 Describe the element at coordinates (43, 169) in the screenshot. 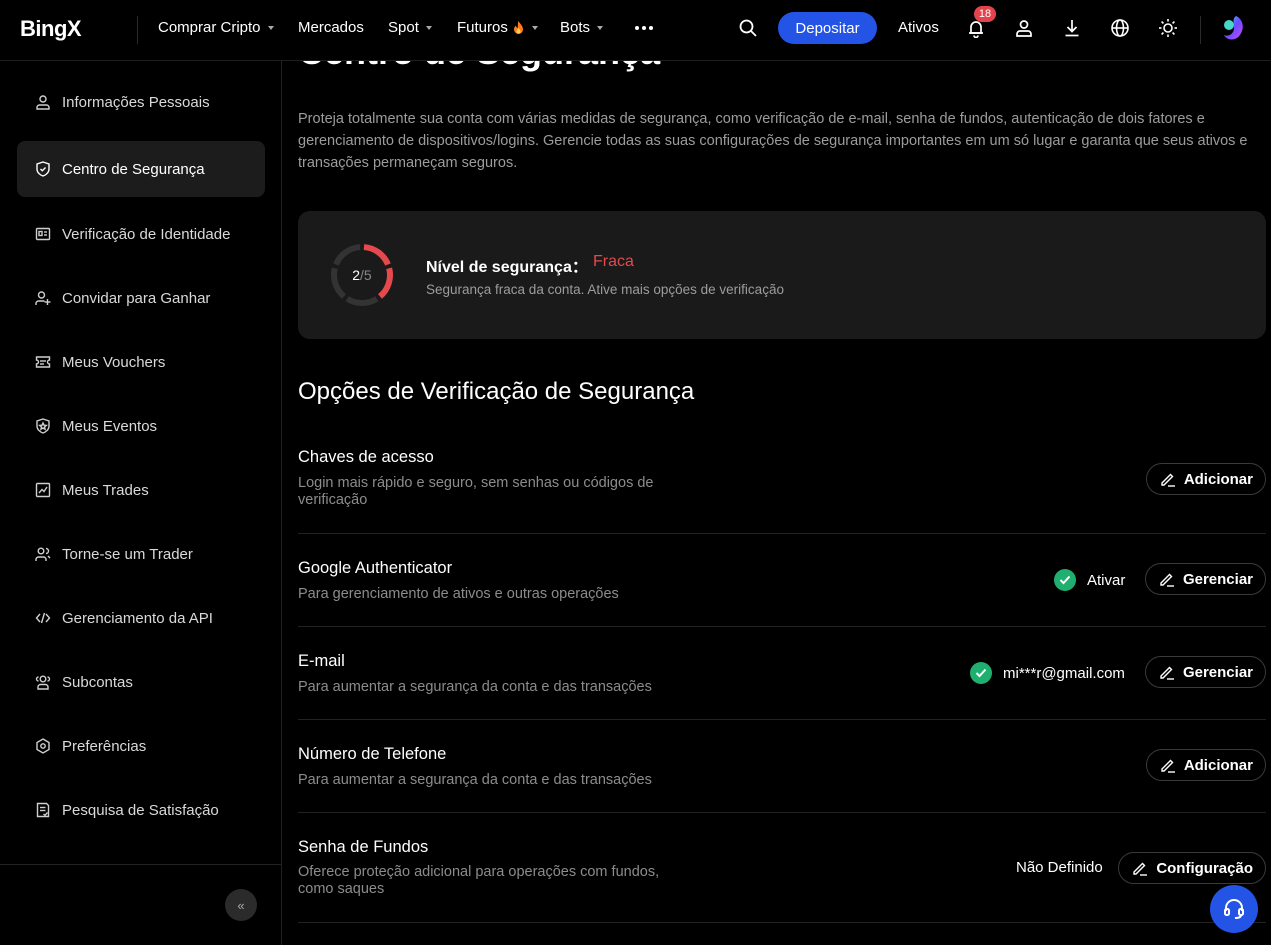

I see `shield-icon` at that location.